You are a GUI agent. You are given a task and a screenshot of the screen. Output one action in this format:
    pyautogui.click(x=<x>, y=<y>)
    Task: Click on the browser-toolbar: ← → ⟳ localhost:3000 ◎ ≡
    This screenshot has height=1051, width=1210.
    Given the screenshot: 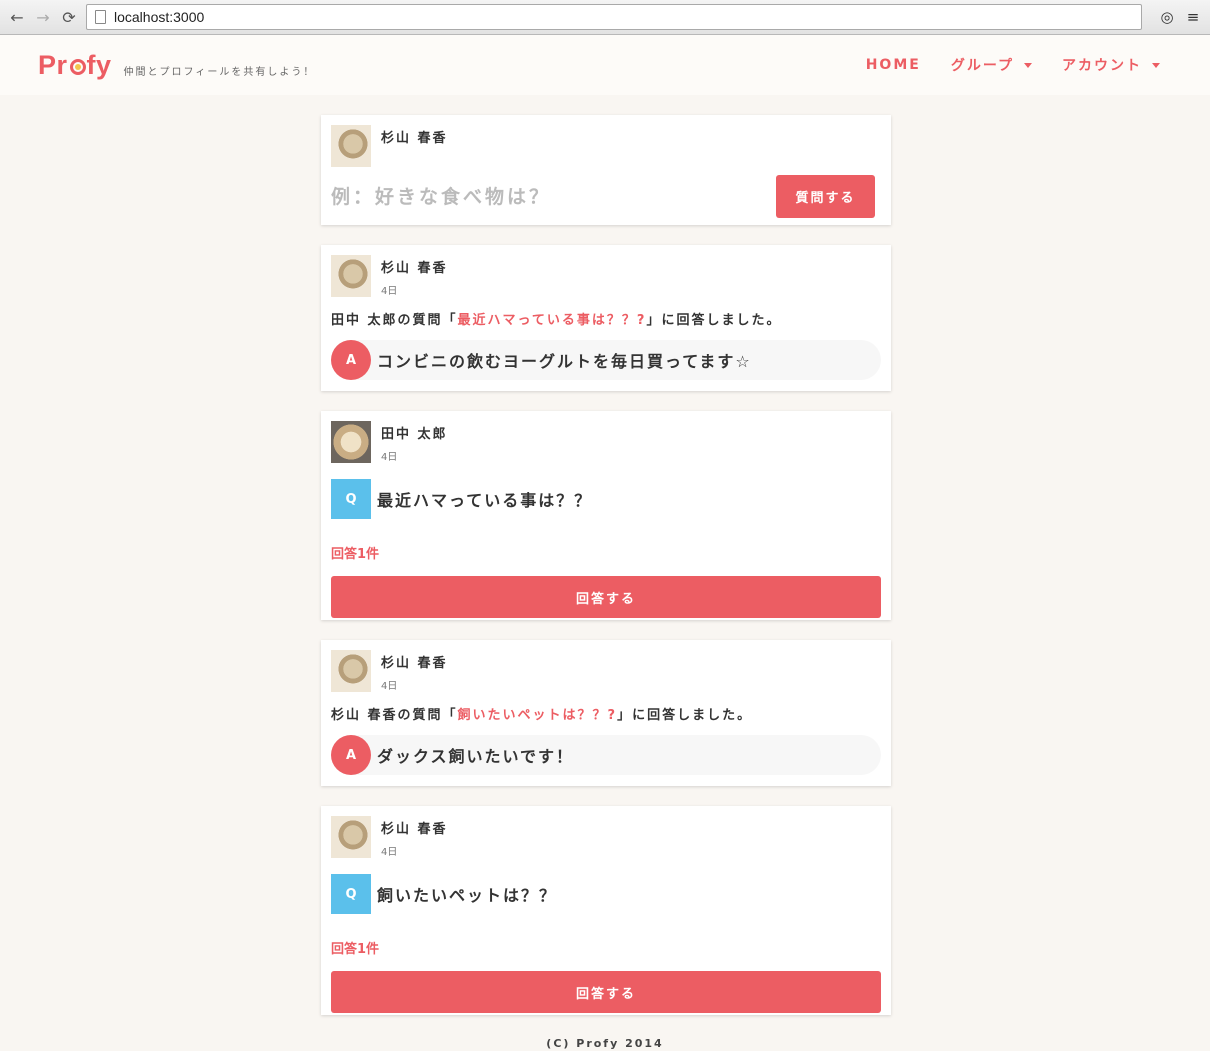 What is the action you would take?
    pyautogui.click(x=605, y=17)
    